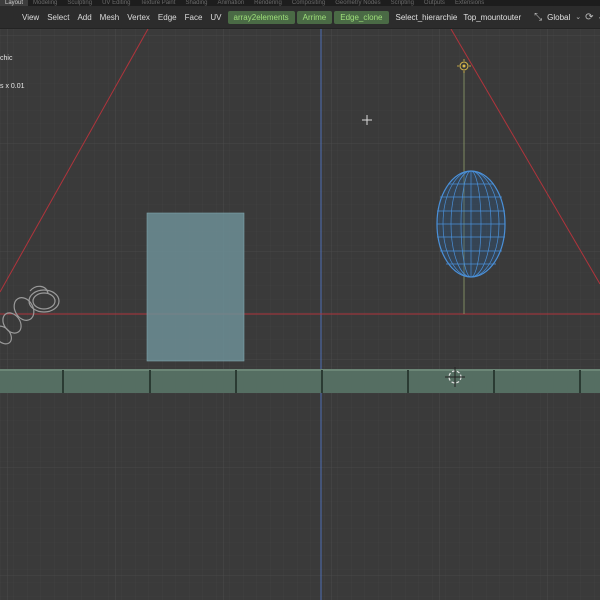 This screenshot has width=600, height=600. Describe the element at coordinates (261, 17) in the screenshot. I see `tool-array2elements: array2elements` at that location.